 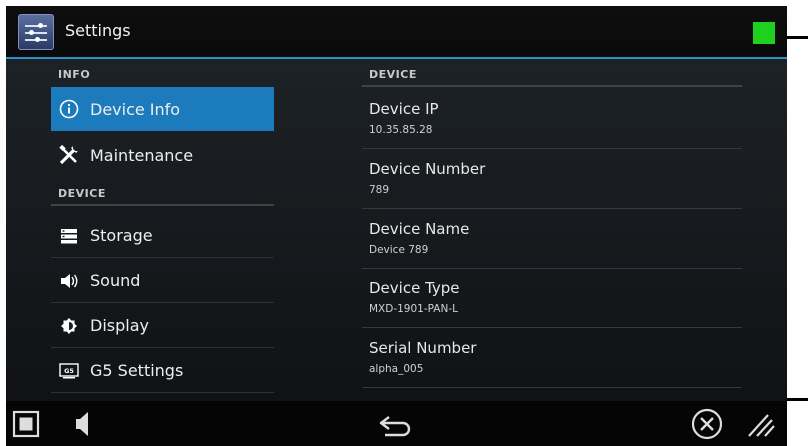 What do you see at coordinates (399, 250) in the screenshot?
I see `detail-value: Device 789` at bounding box center [399, 250].